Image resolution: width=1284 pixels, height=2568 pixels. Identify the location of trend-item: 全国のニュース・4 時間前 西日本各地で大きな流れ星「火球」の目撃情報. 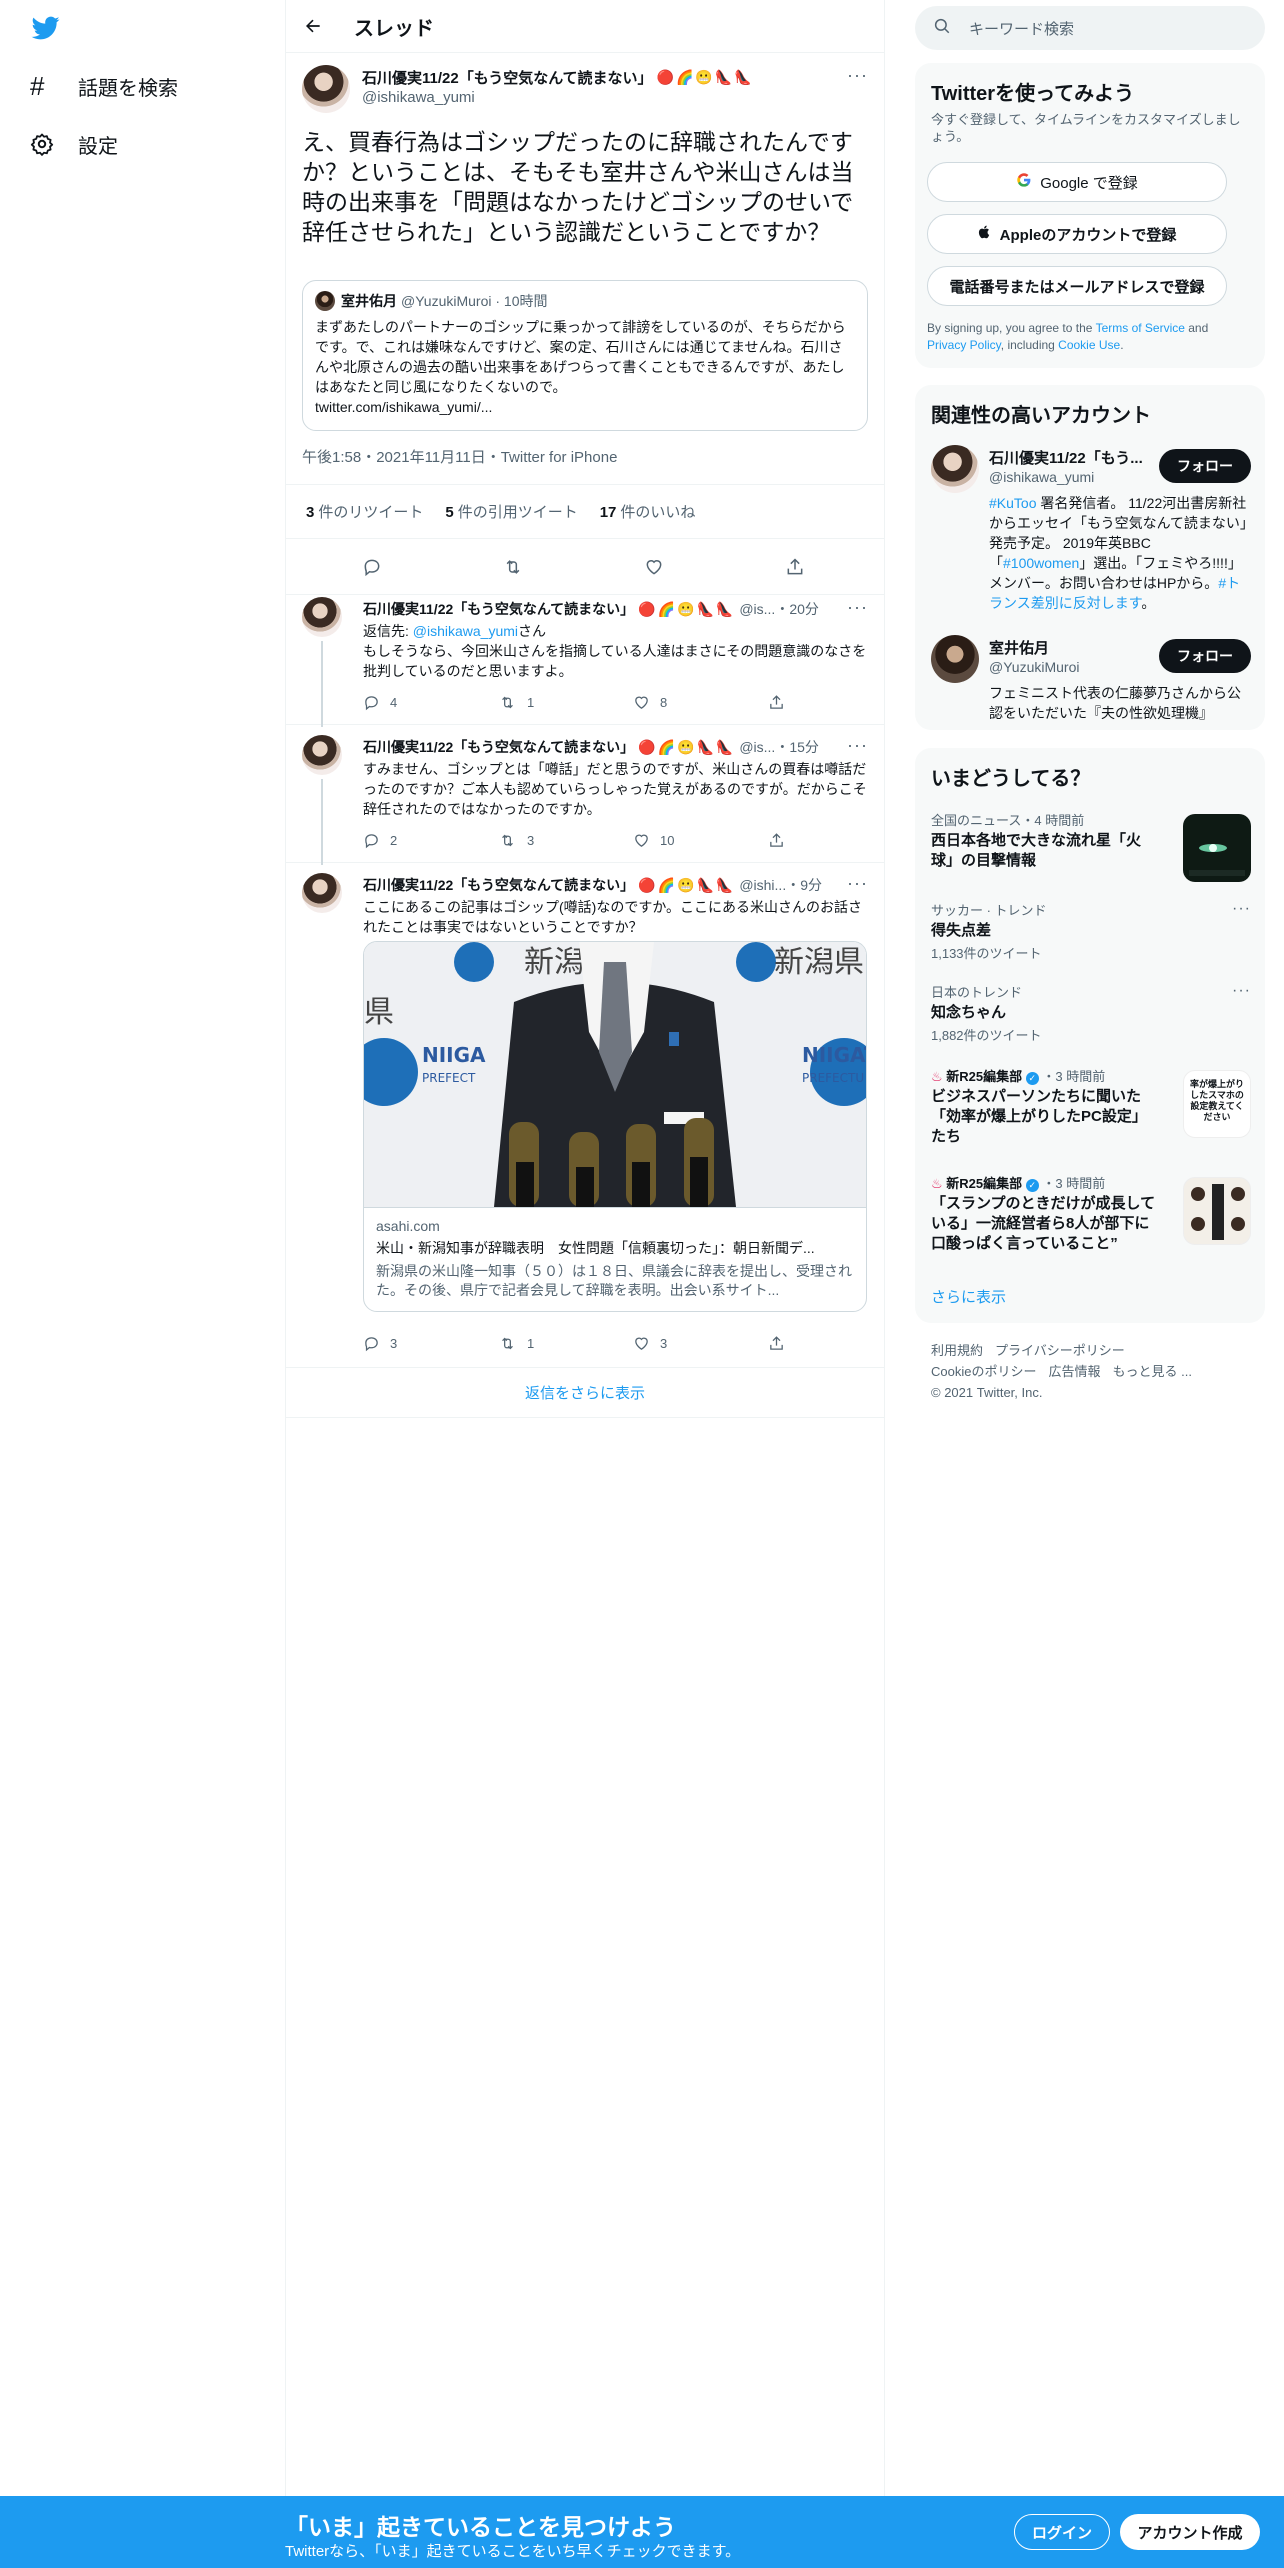
(1091, 847).